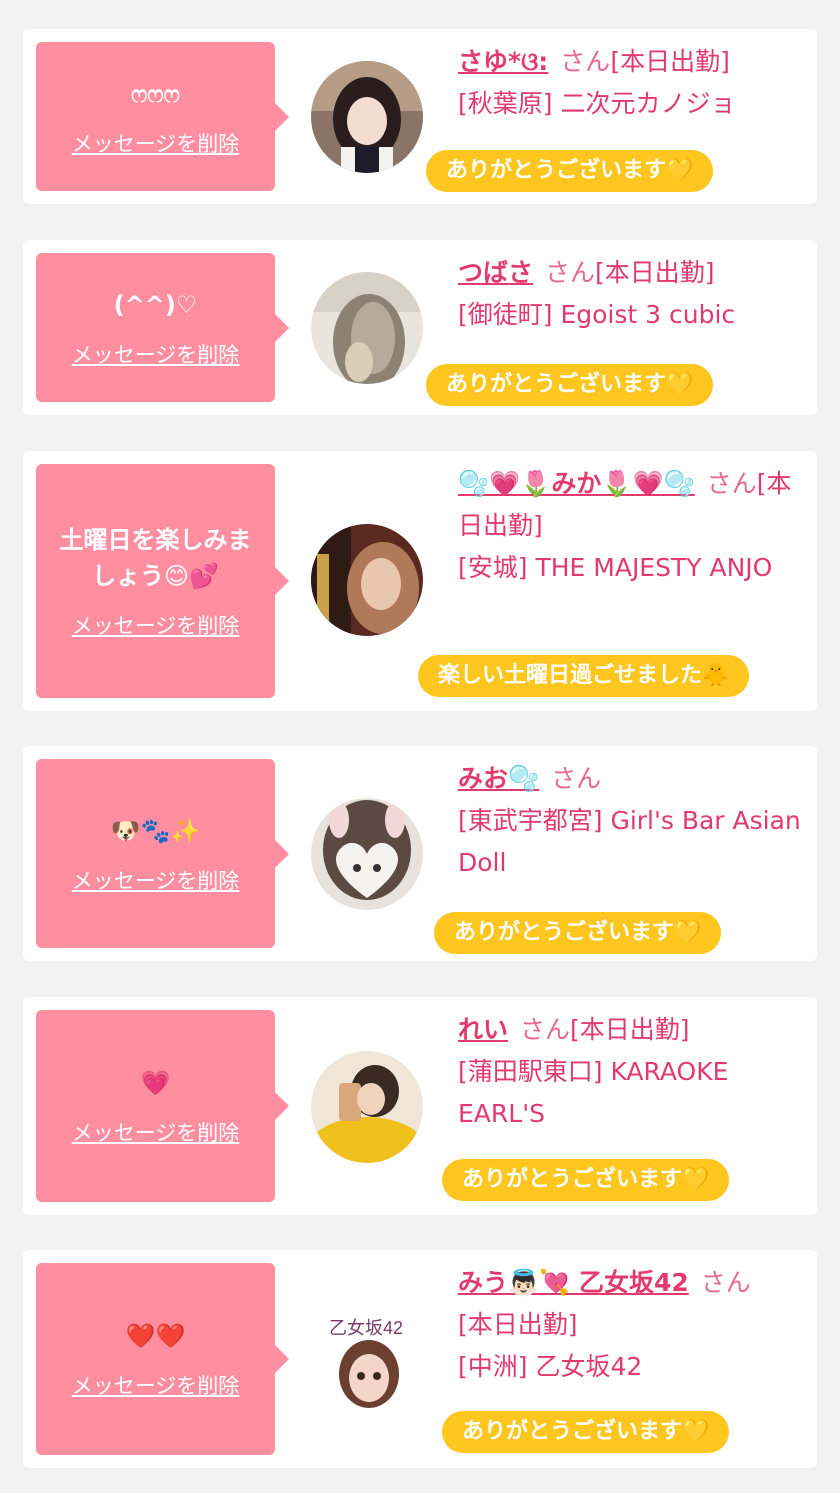  Describe the element at coordinates (503, 61) in the screenshot. I see `cast-name-link: さゆ*ଓ:` at that location.